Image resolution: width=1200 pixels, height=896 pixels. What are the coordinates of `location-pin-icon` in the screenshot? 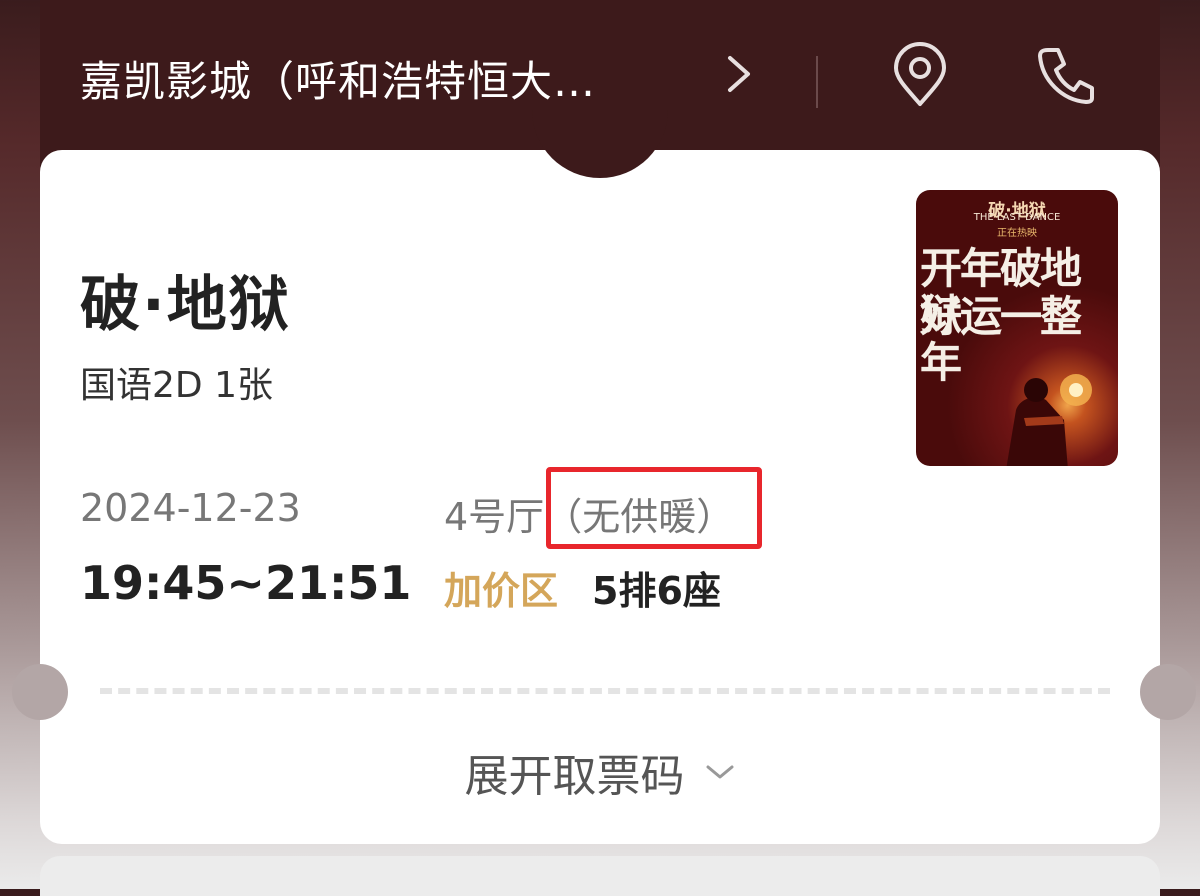 It's located at (920, 75).